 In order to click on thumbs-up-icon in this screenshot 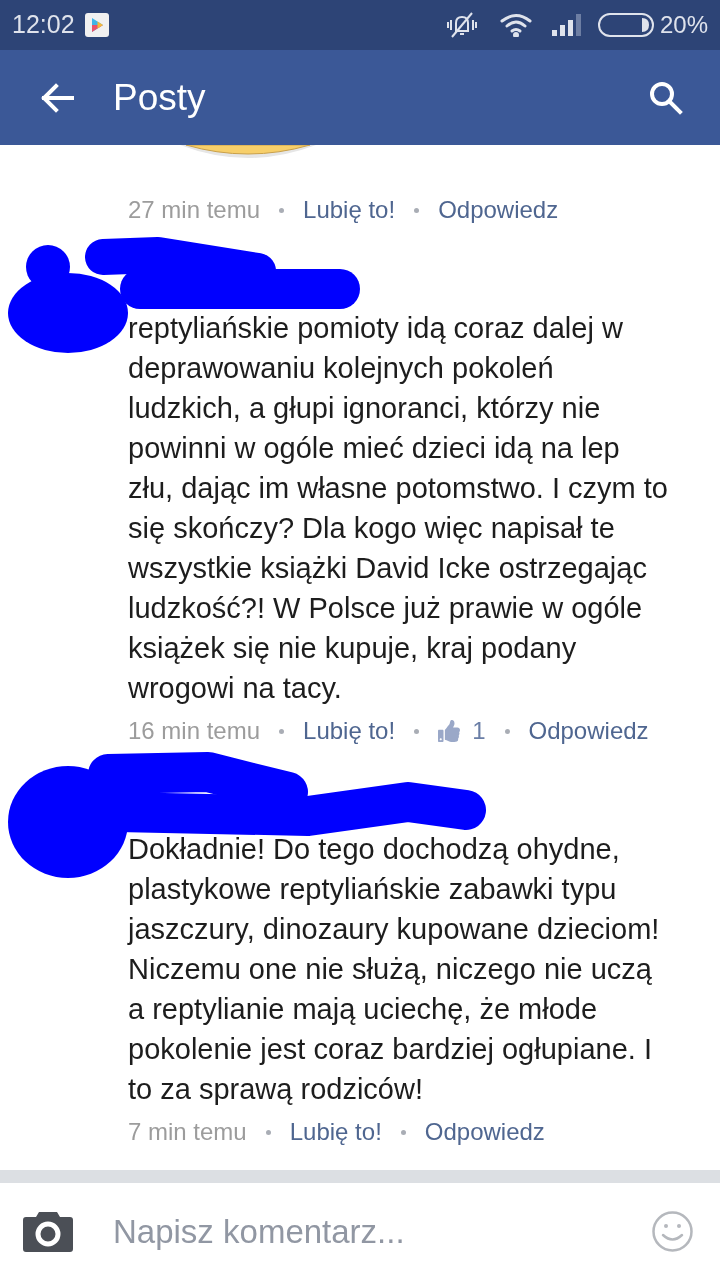, I will do `click(449, 731)`.